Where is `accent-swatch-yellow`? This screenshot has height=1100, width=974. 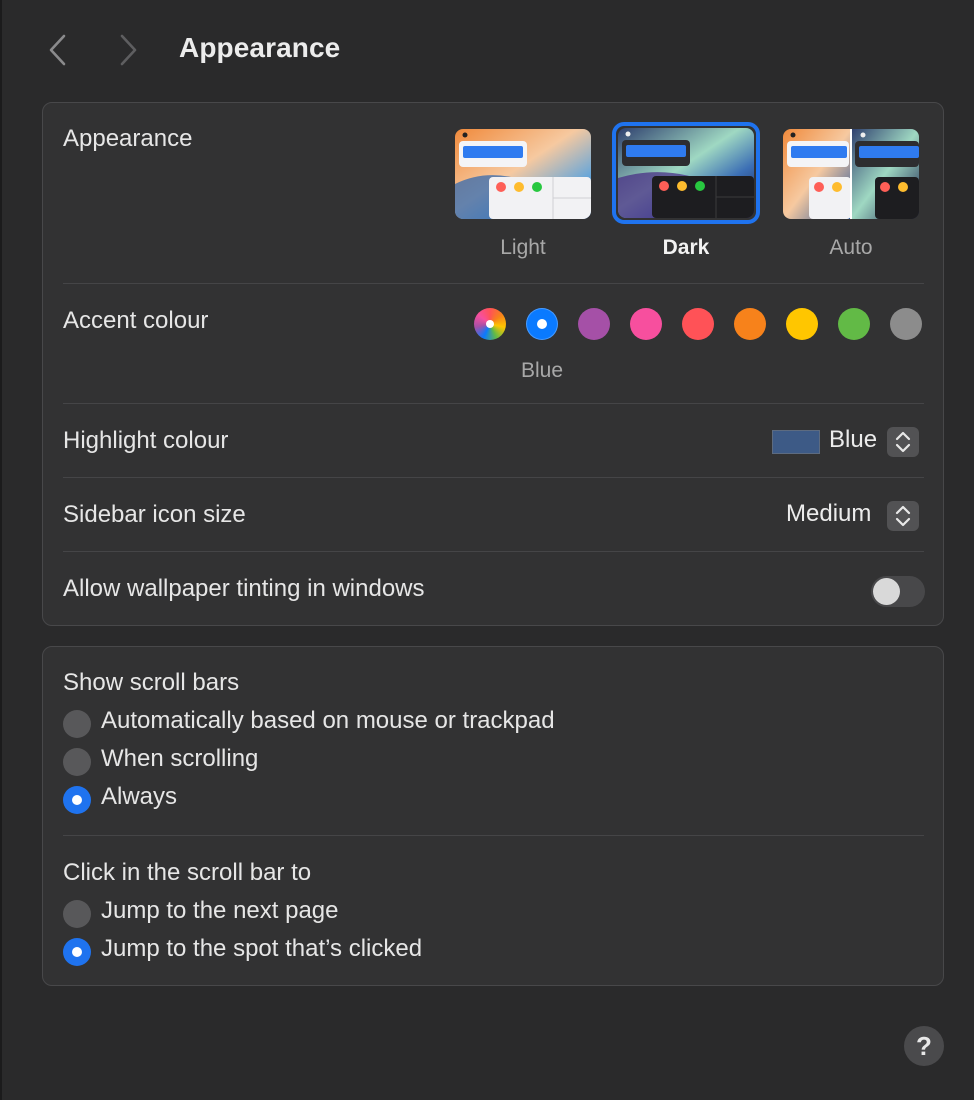 accent-swatch-yellow is located at coordinates (802, 324).